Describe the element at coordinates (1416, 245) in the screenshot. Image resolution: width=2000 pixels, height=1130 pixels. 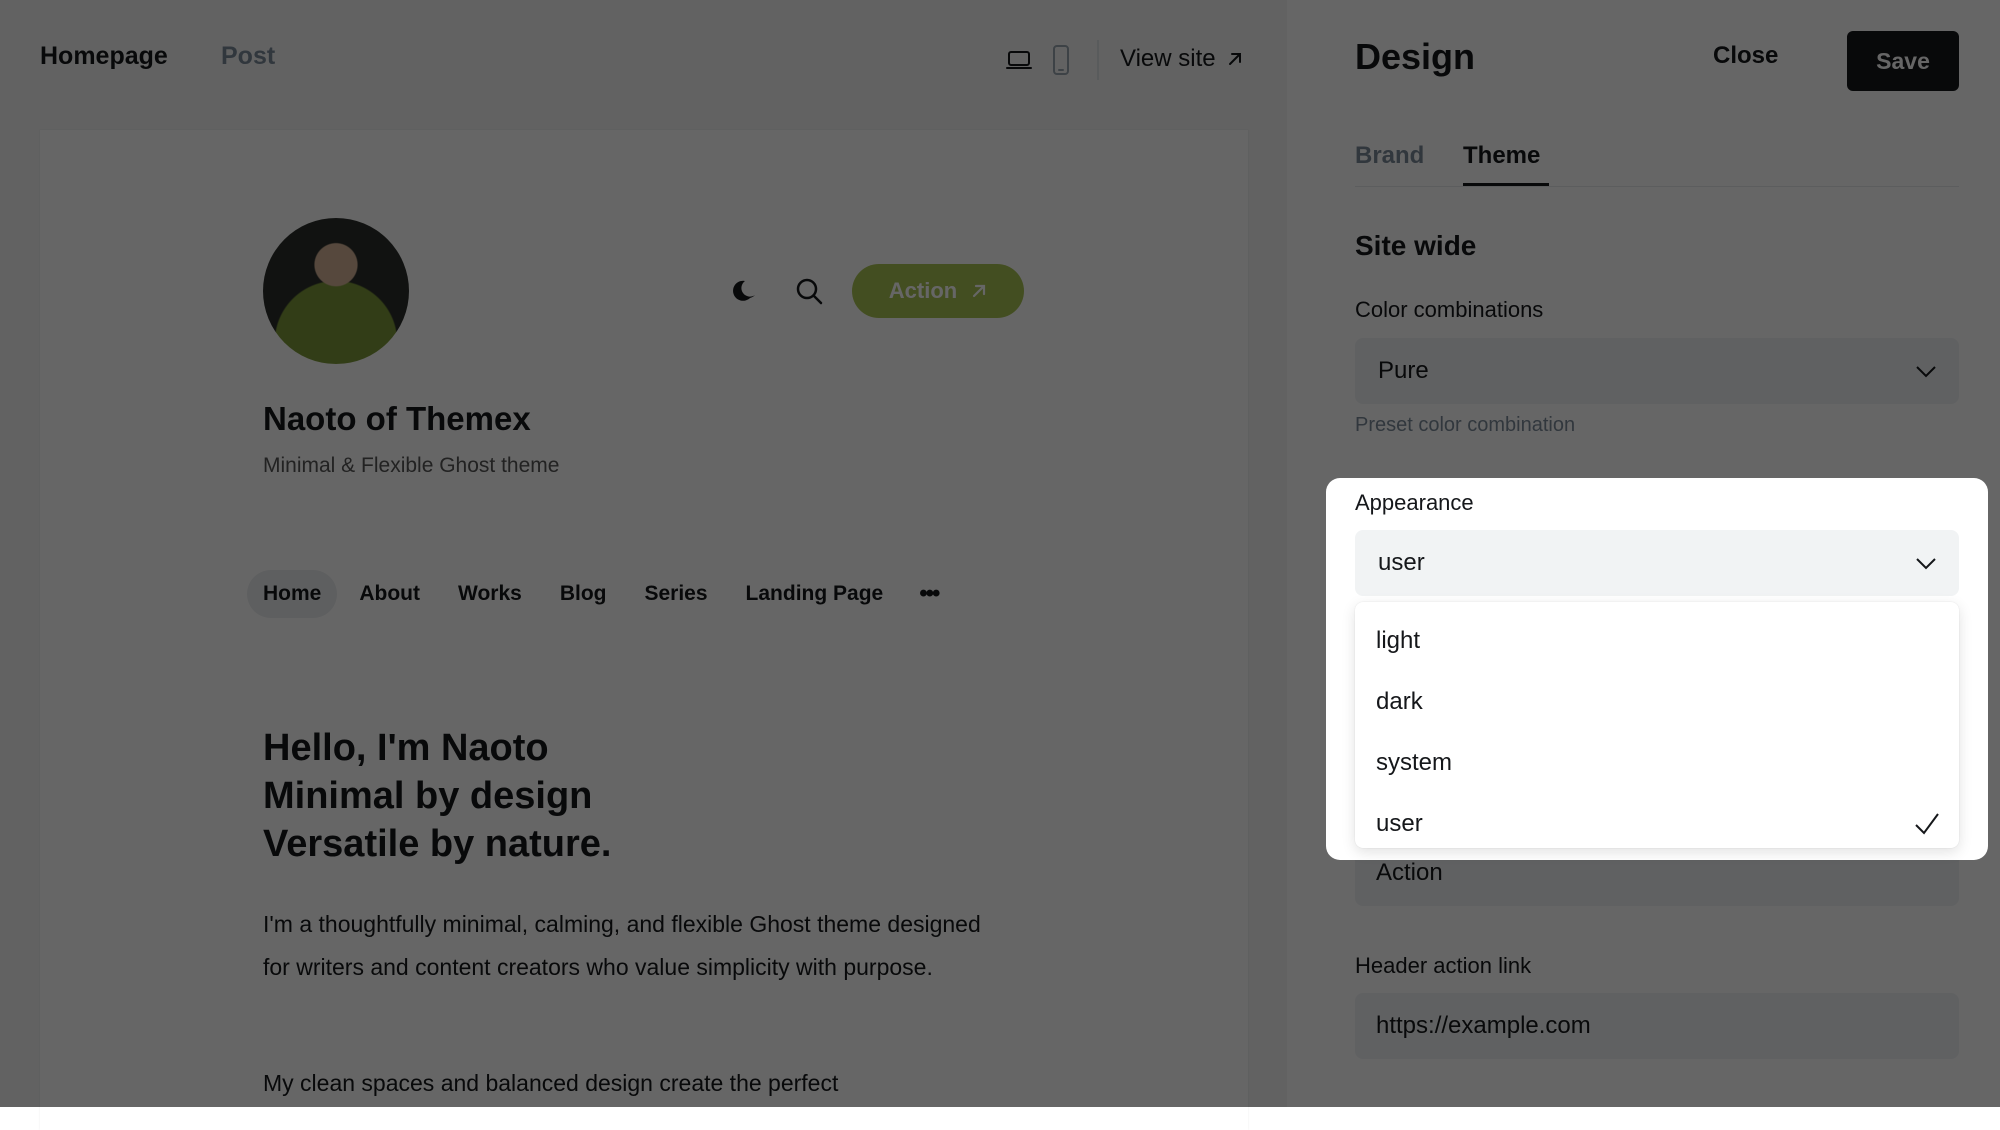
I see `section-title: Site wide` at that location.